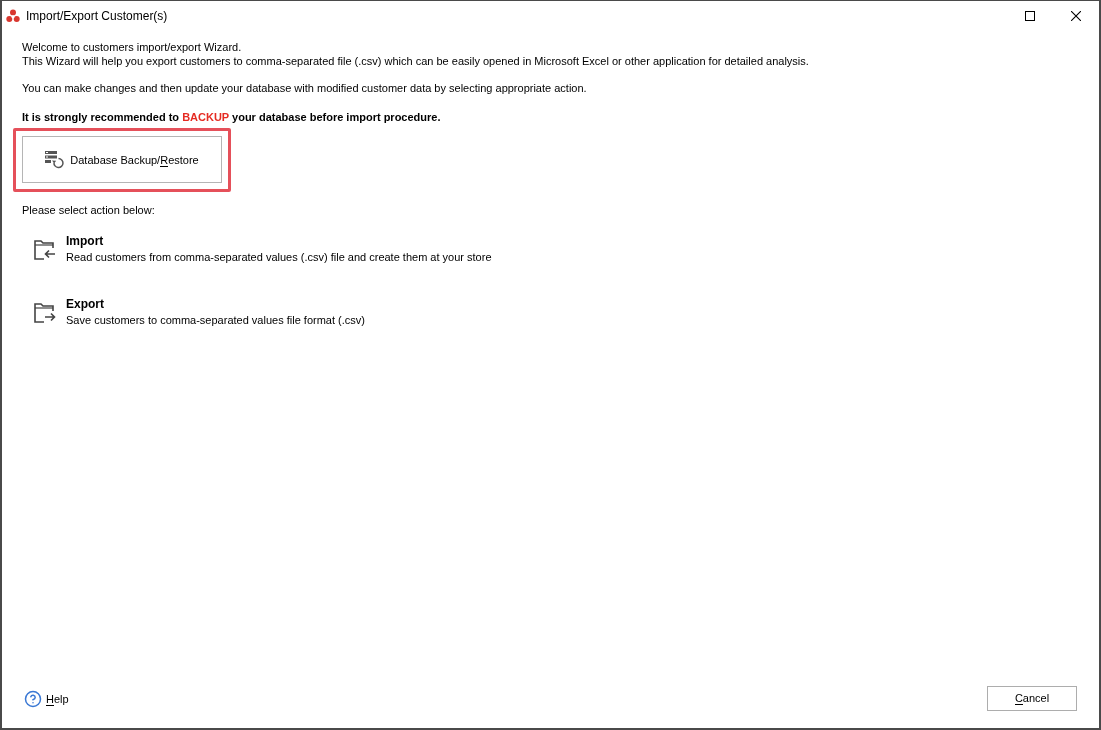 This screenshot has height=730, width=1101. Describe the element at coordinates (122, 159) in the screenshot. I see `backup-restore-button: Database Backup/Restore` at that location.